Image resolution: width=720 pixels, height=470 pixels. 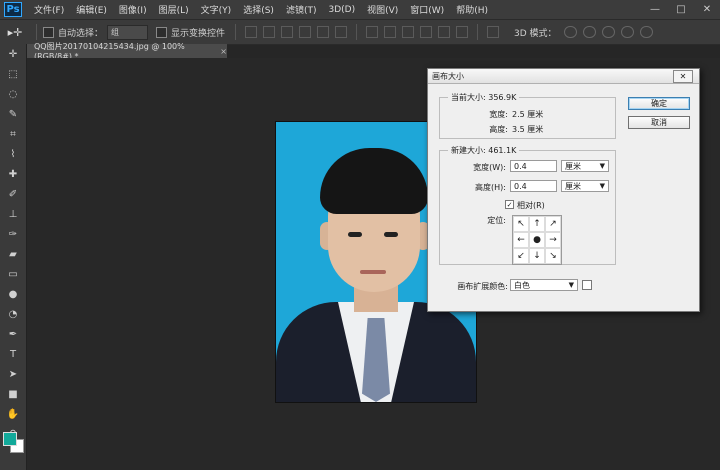 I want to click on menu-layer: 图层(L), so click(x=174, y=9).